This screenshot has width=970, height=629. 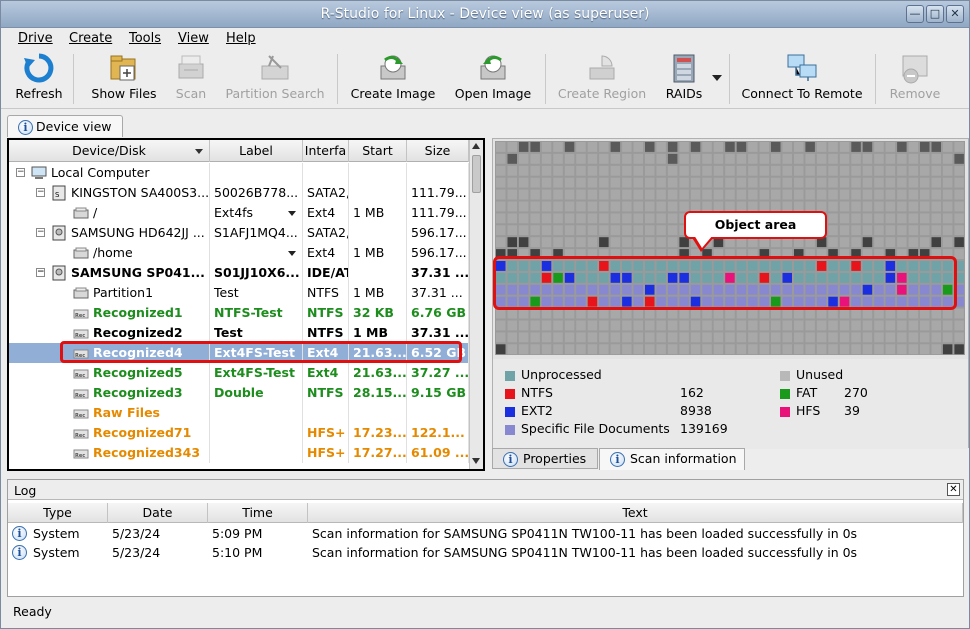 What do you see at coordinates (476, 304) in the screenshot?
I see `tree-scrollbar` at bounding box center [476, 304].